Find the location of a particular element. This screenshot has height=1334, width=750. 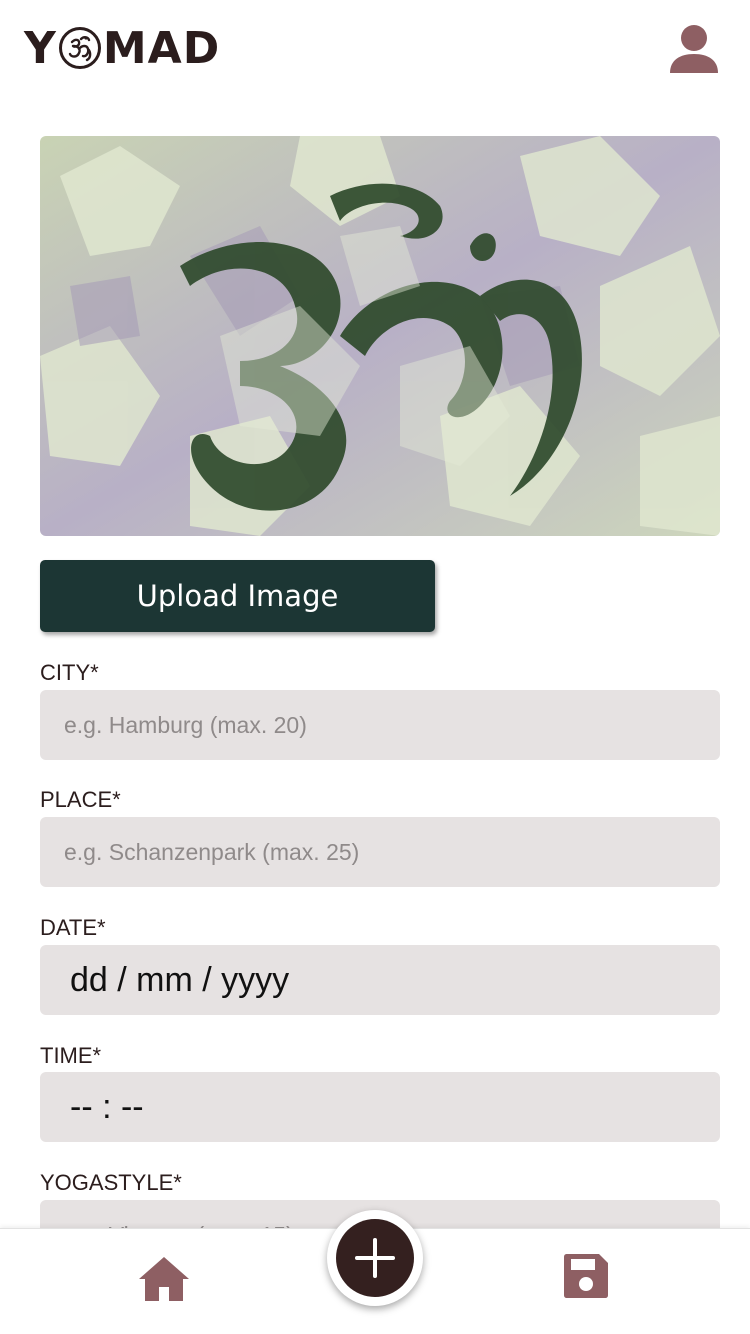

date-input: dd / mm / yyyy is located at coordinates (380, 980).